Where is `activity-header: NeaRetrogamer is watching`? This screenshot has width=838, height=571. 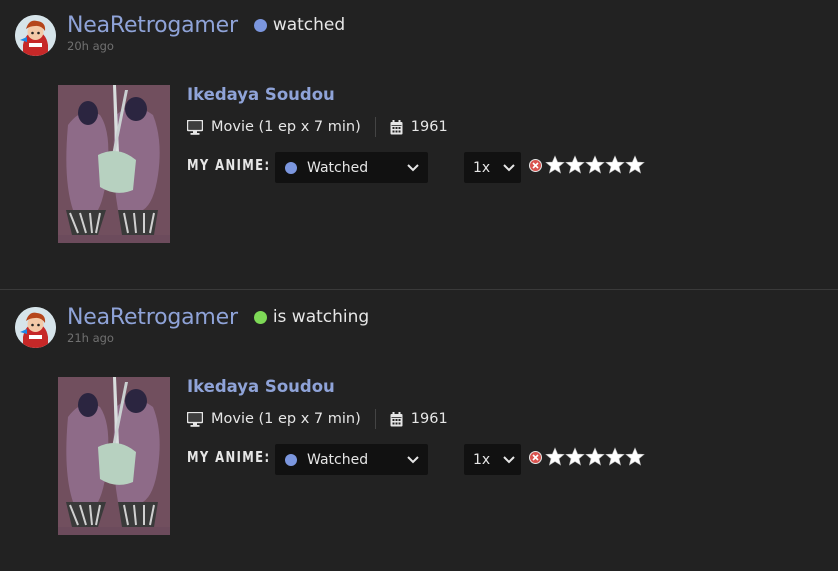 activity-header: NeaRetrogamer is watching is located at coordinates (218, 317).